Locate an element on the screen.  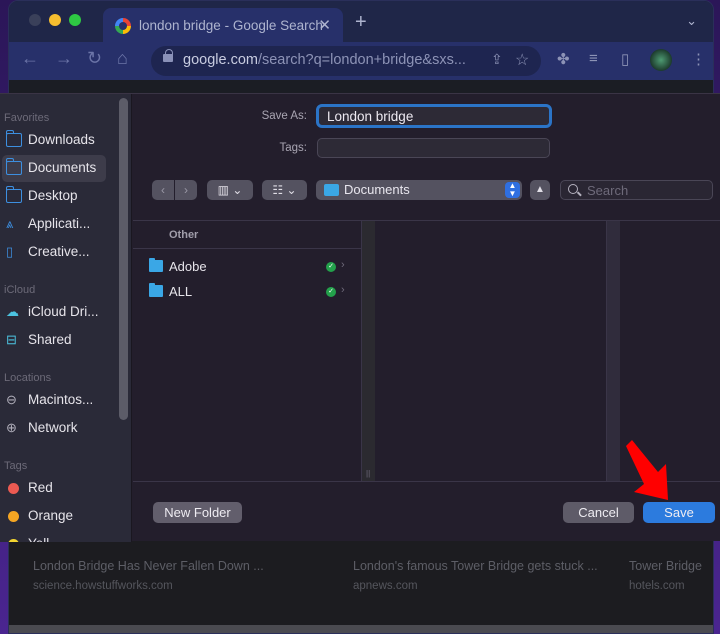
tags-label: Tags: is located at coordinates (293, 148).